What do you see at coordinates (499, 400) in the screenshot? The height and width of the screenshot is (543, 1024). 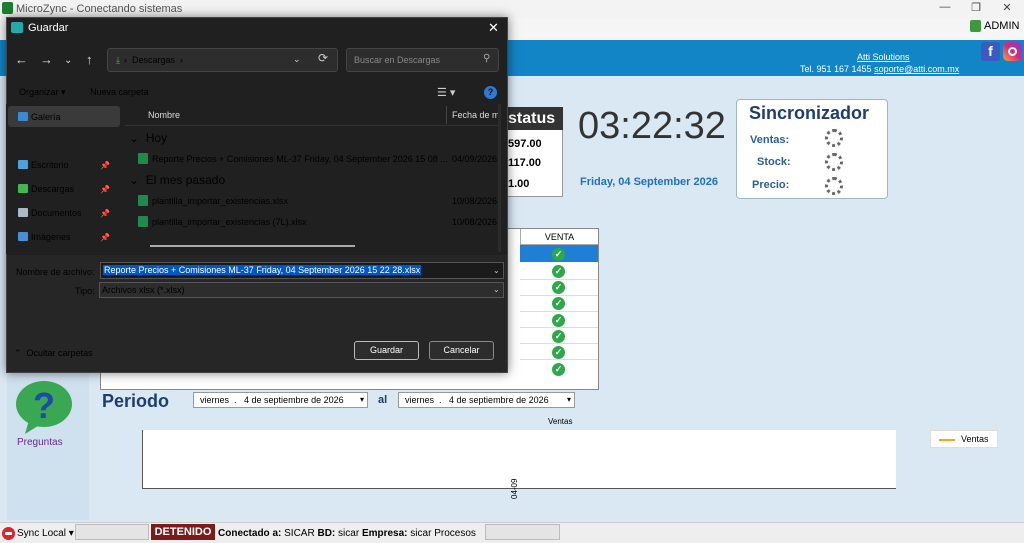 I see `date-to-value: 4 de septiembre de 2026` at bounding box center [499, 400].